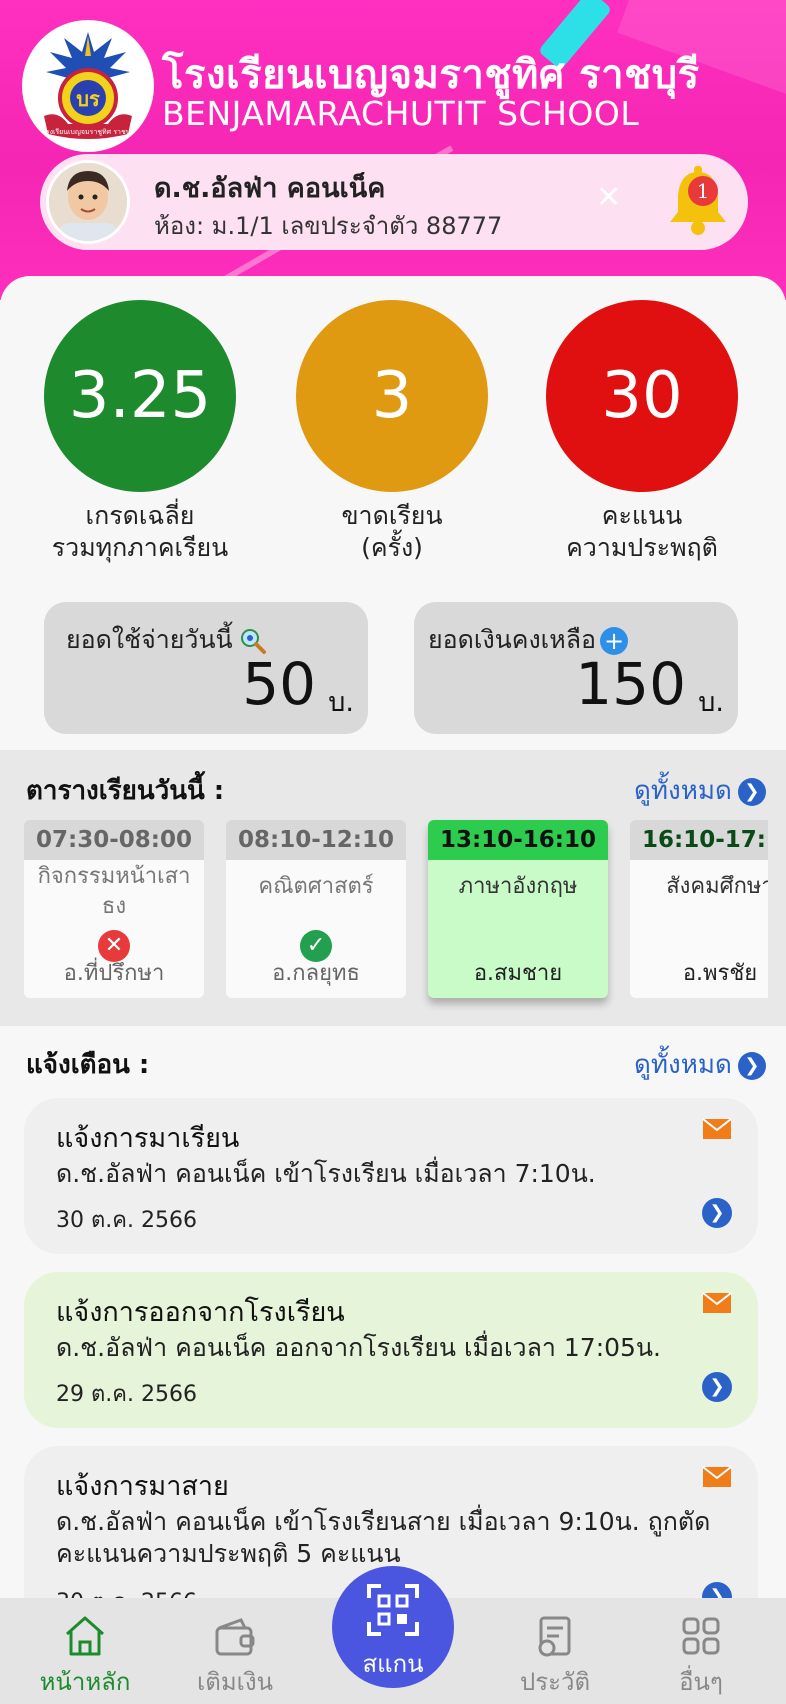  I want to click on scan-button: สแกน, so click(393, 1627).